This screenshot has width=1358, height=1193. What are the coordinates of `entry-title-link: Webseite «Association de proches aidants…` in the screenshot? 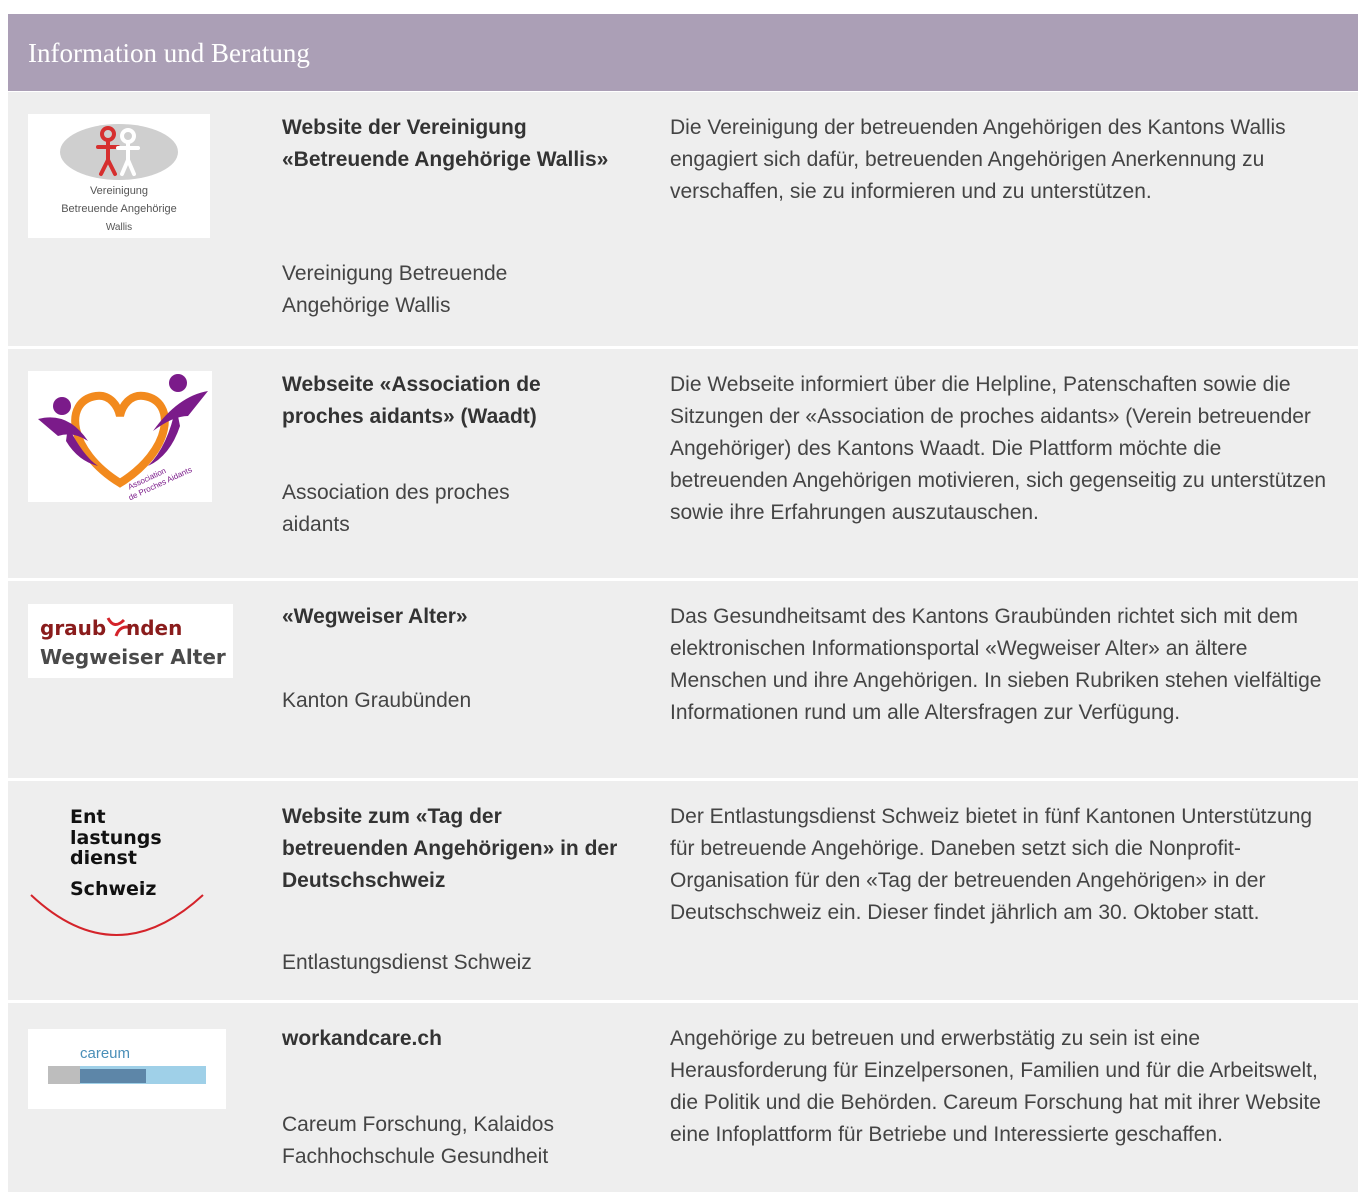 It's located at (454, 401).